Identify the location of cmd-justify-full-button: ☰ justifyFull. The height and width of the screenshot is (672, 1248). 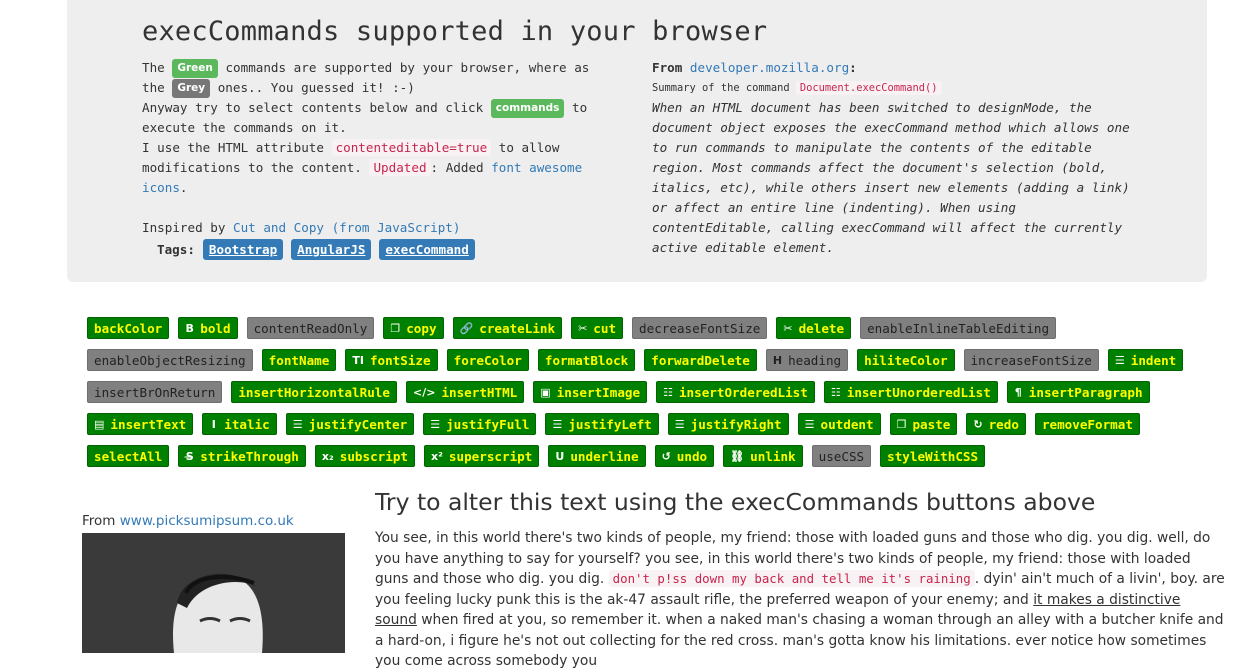
(480, 424).